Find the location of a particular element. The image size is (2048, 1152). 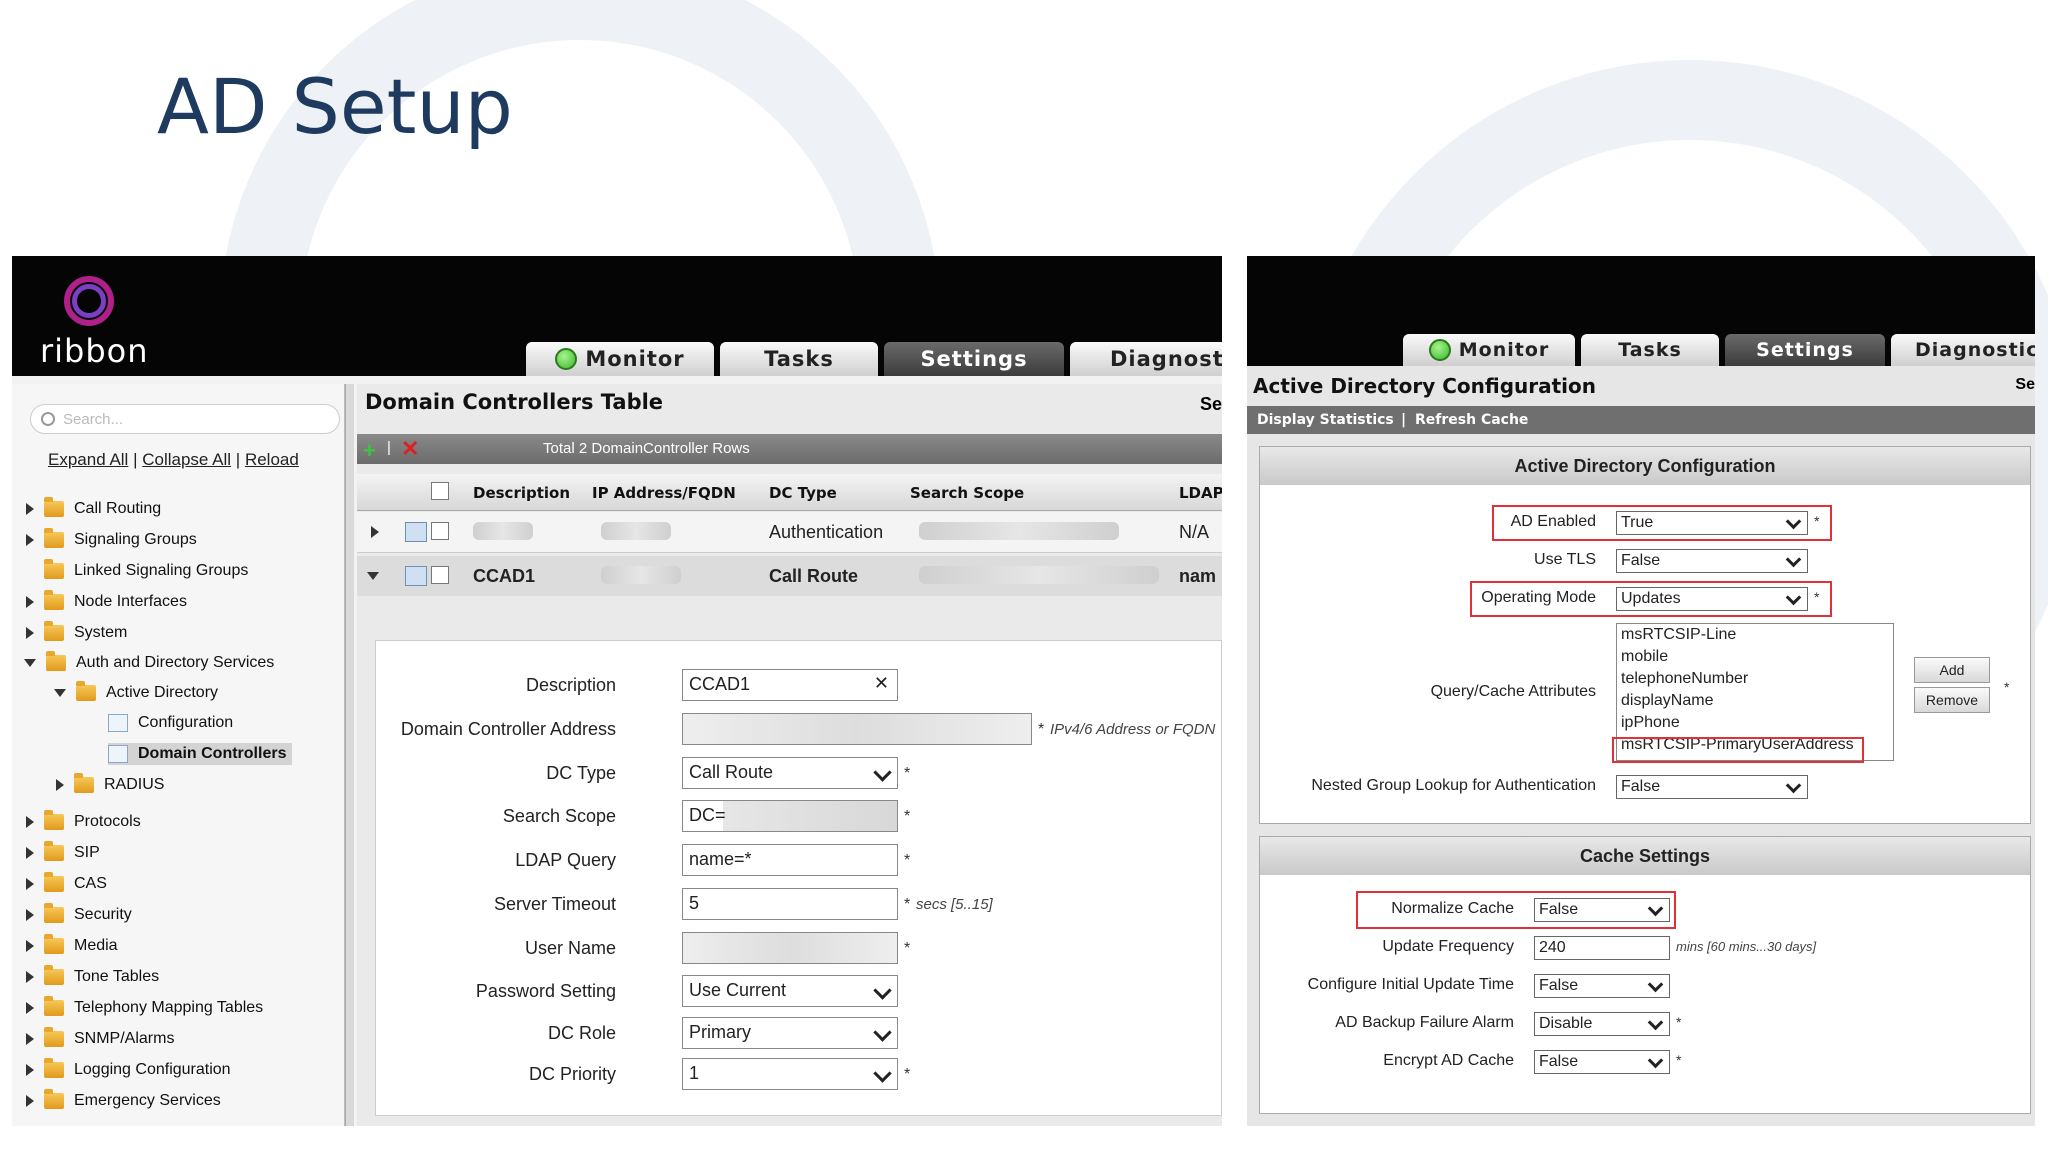

search-scope-field: DC= is located at coordinates (790, 816).